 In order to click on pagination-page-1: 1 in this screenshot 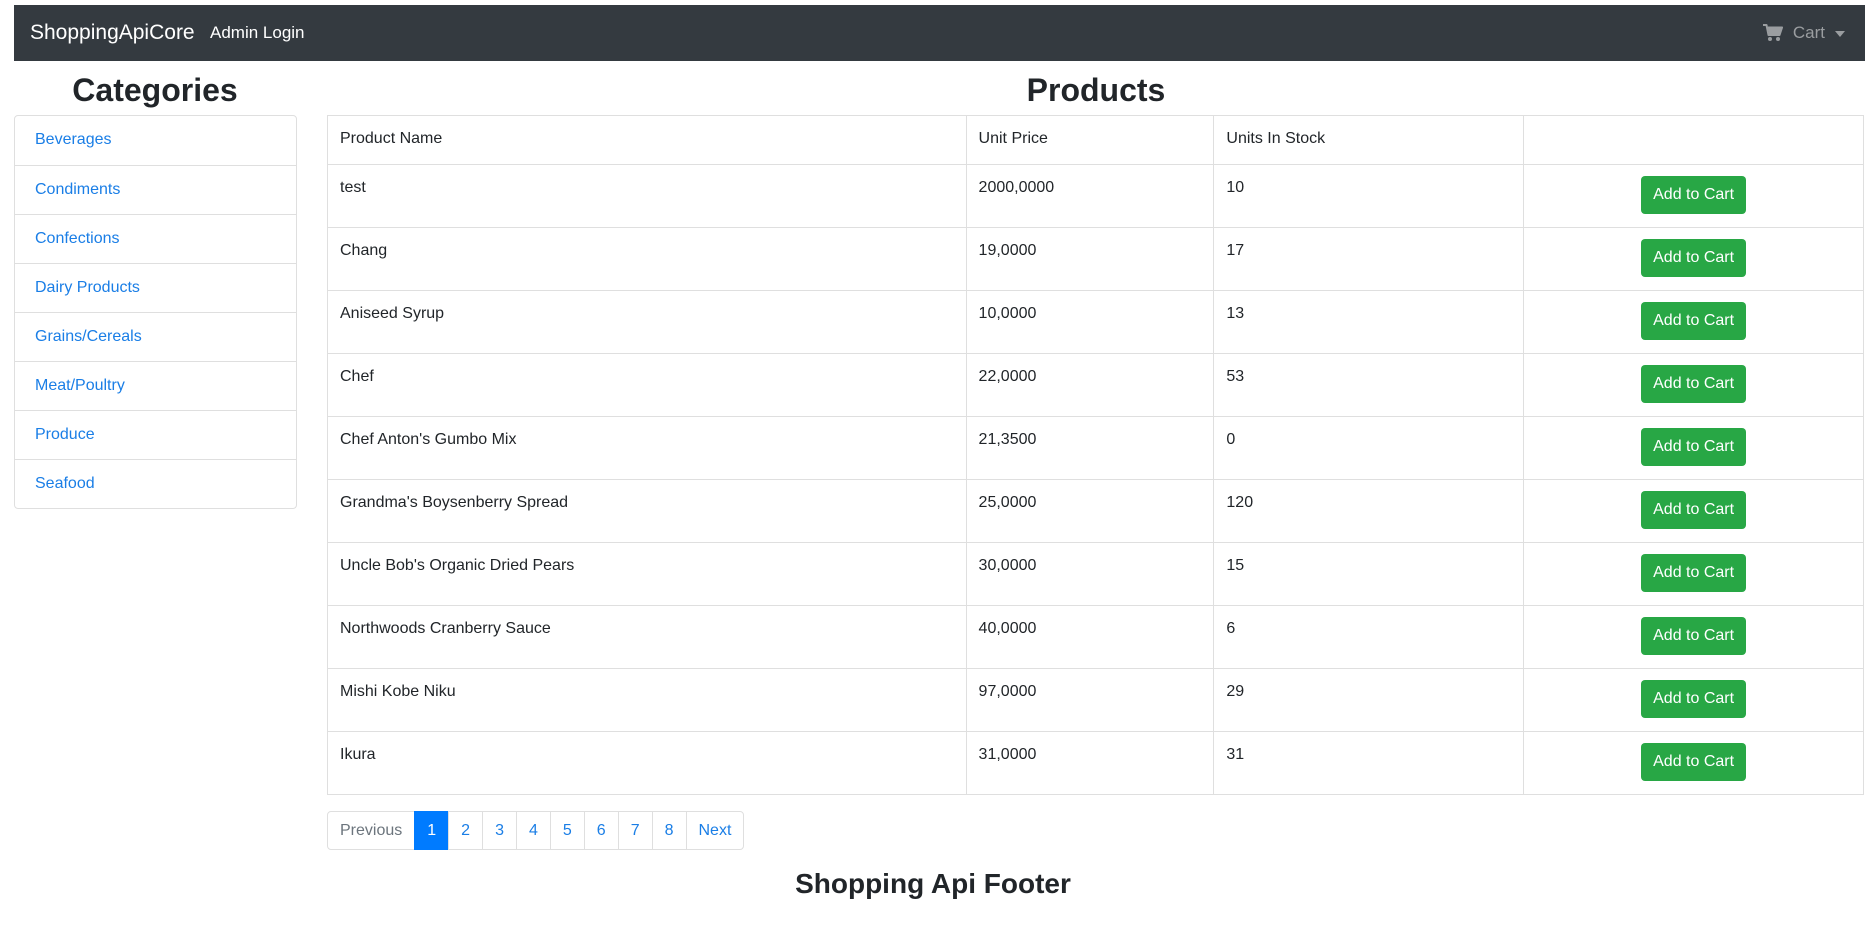, I will do `click(432, 830)`.